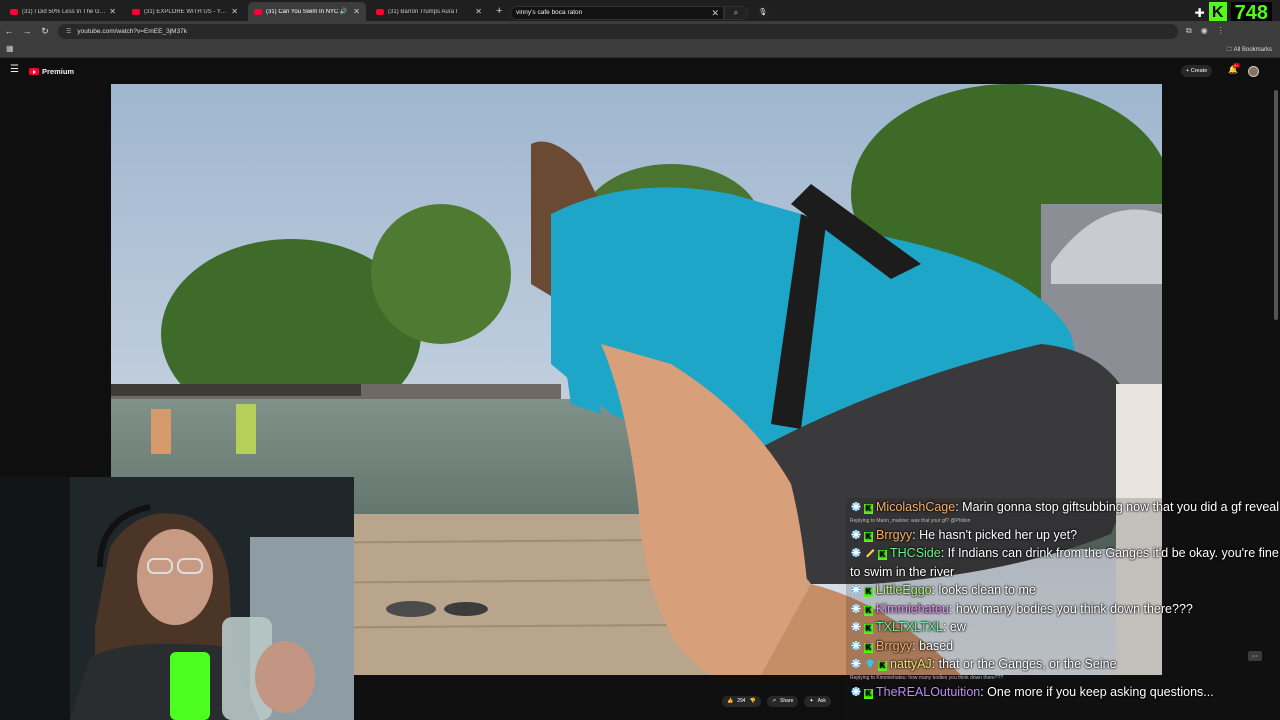  I want to click on bookmarks-bar: ▦ 🗀 All Bookmarks, so click(640, 49).